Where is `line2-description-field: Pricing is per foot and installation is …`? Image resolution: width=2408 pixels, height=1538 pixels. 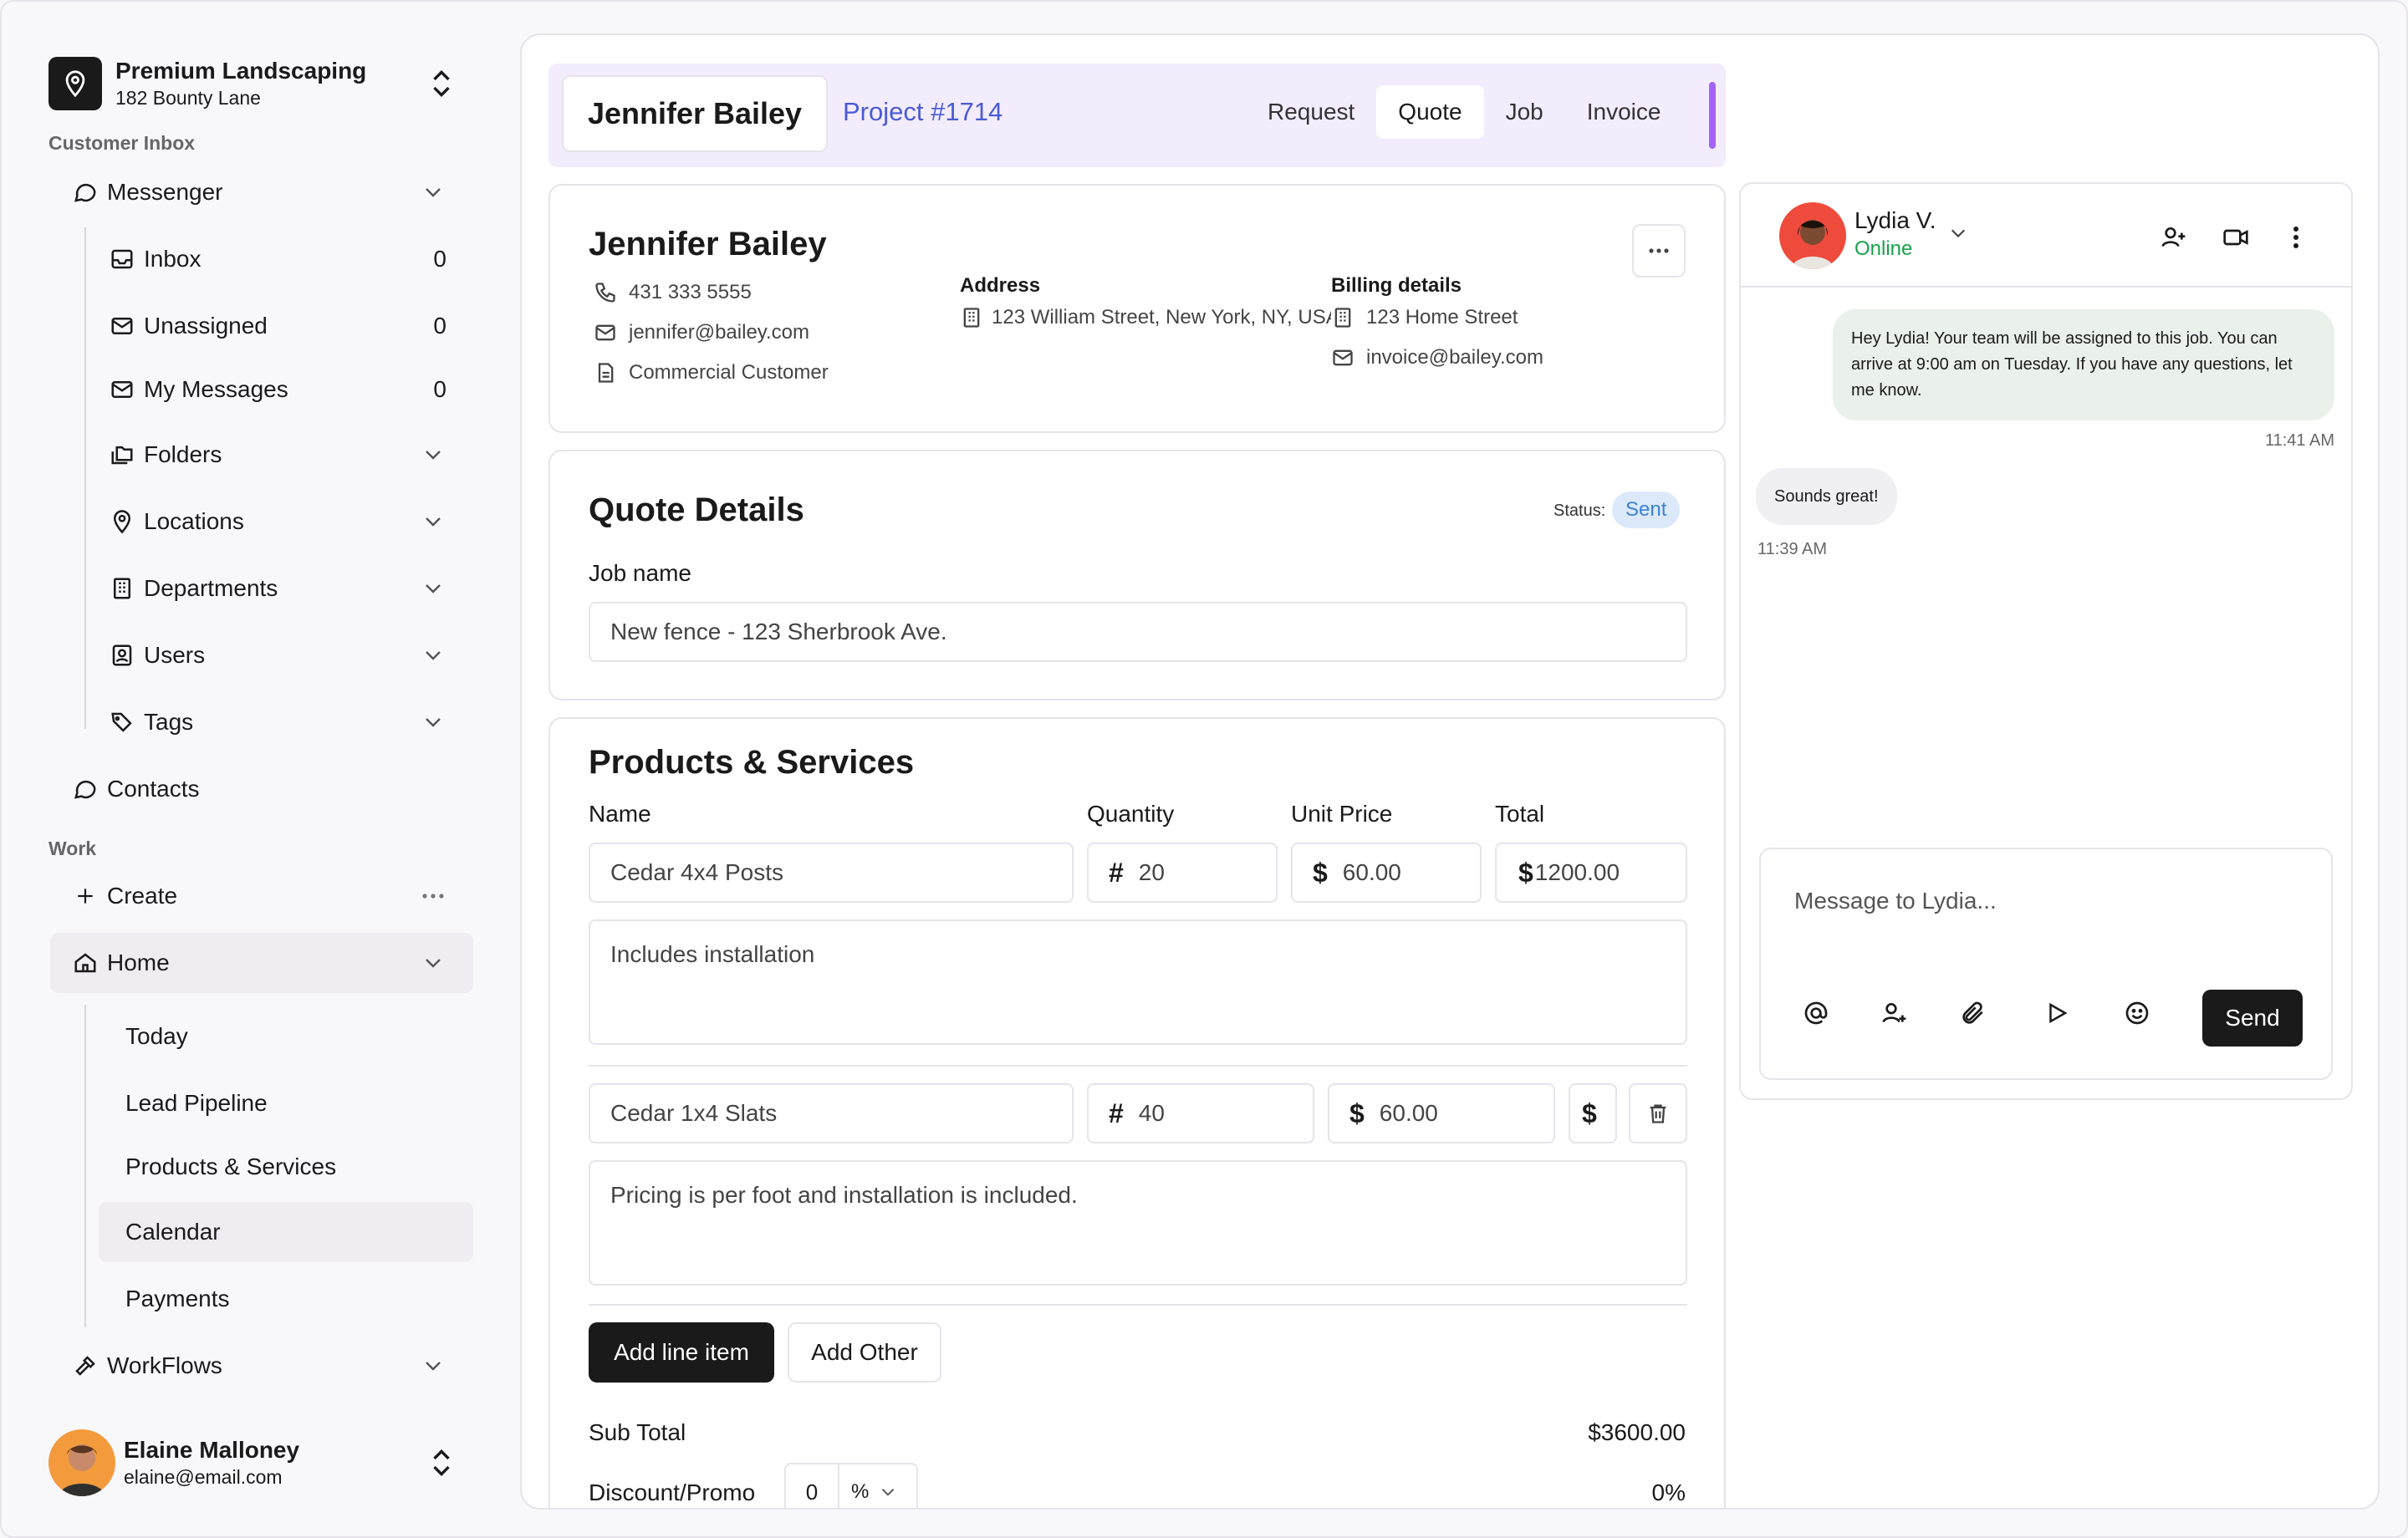
line2-description-field: Pricing is per foot and installation is … is located at coordinates (1138, 1223).